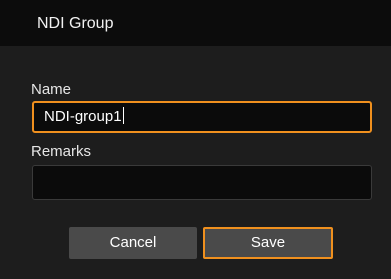 This screenshot has height=279, width=391. I want to click on save-button: Save, so click(268, 243).